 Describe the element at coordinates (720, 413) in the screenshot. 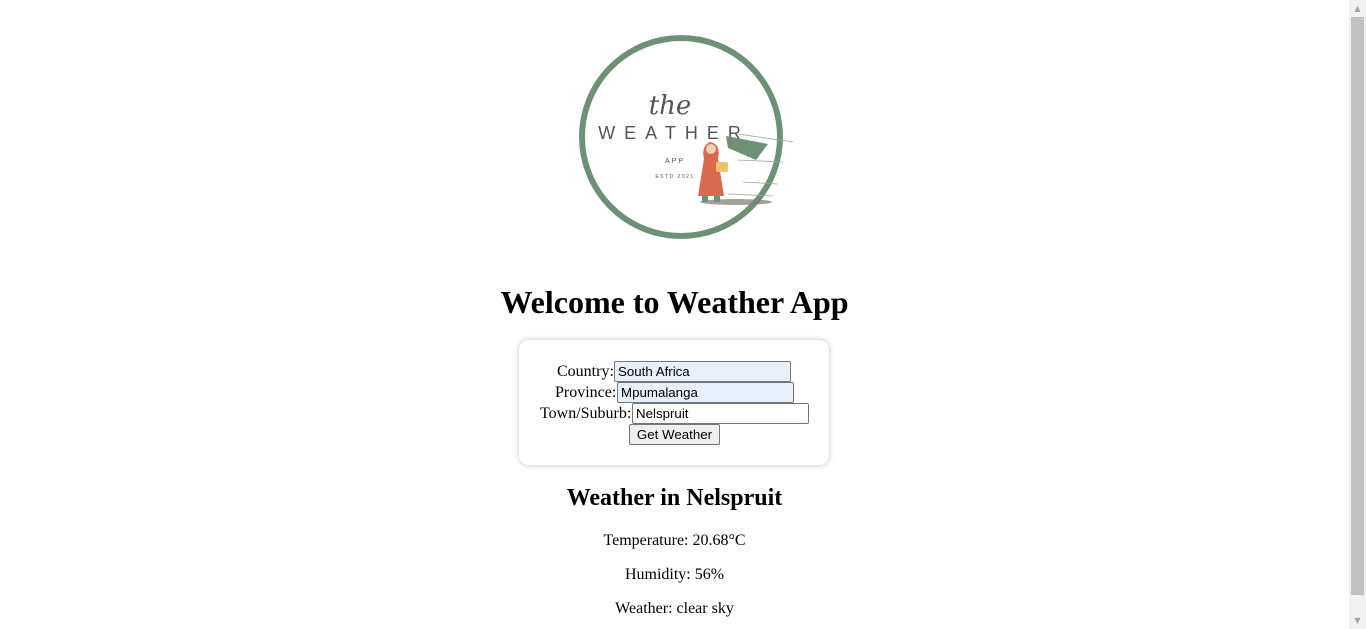

I see `town-input` at that location.